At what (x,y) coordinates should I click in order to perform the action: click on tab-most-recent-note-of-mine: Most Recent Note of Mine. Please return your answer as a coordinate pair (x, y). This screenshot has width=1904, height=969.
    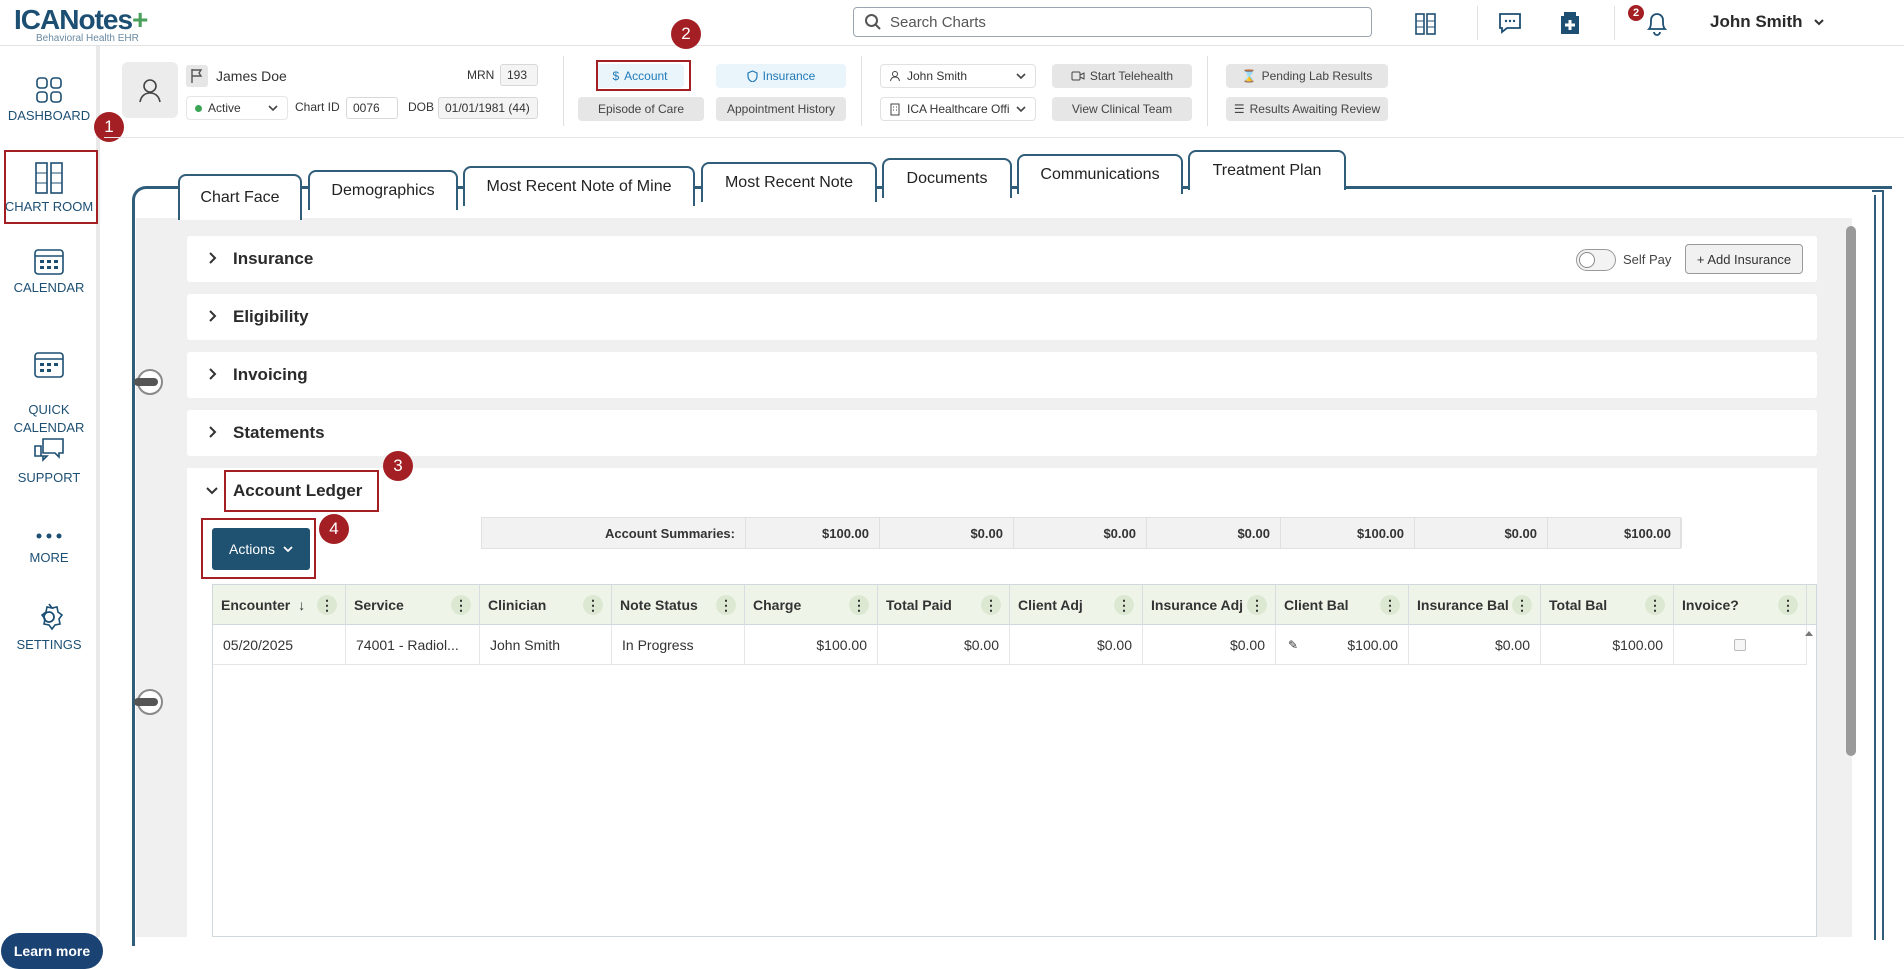
    Looking at the image, I should click on (579, 186).